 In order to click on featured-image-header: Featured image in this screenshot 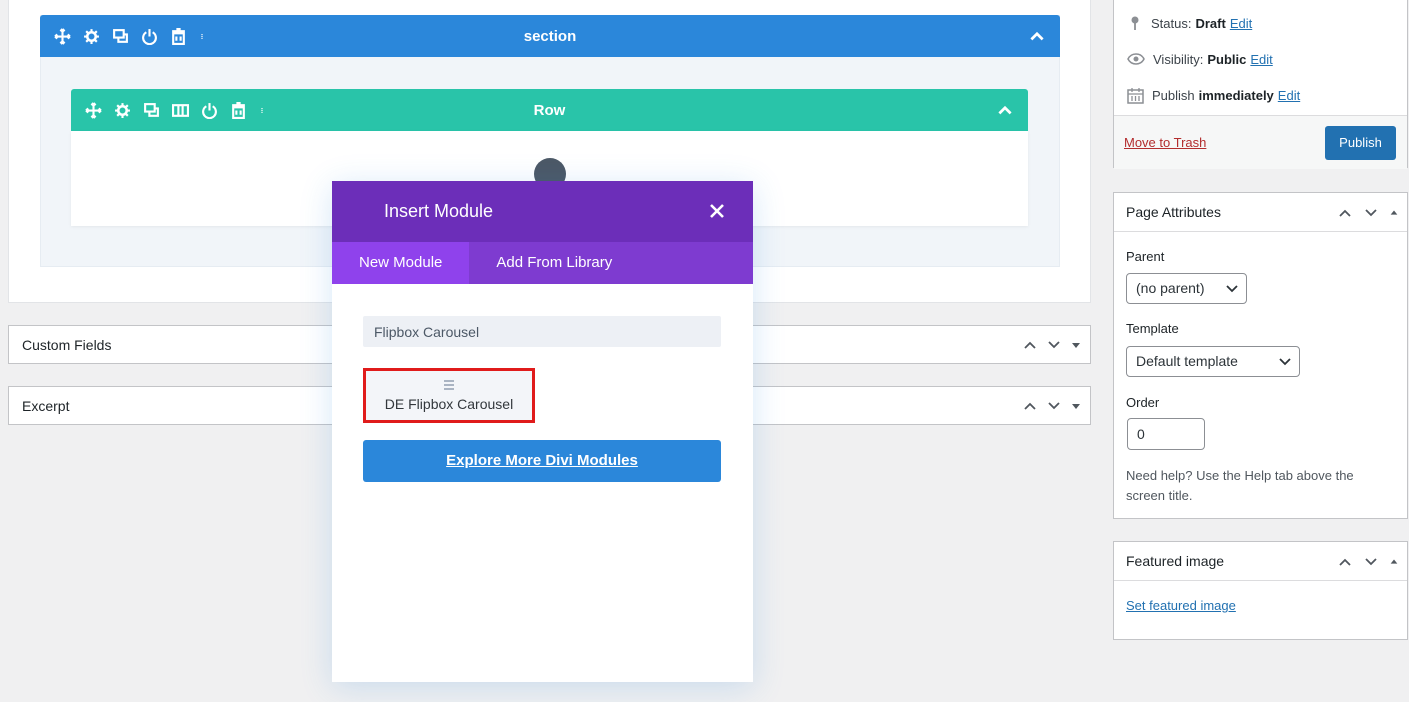, I will do `click(1260, 561)`.